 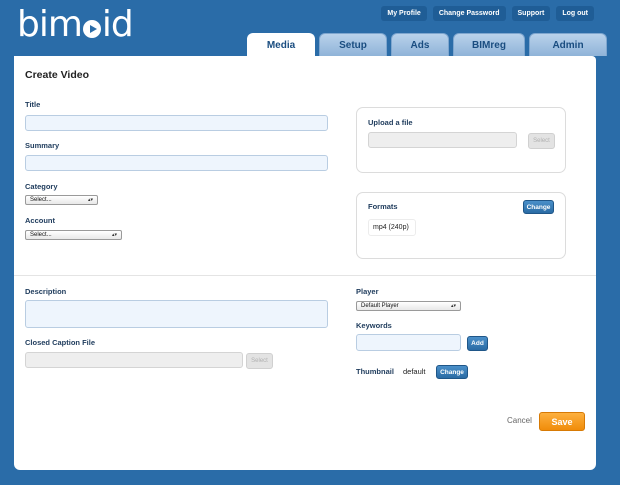 I want to click on main-tabs: Media Setup Ads BIMreg Admin, so click(x=427, y=44).